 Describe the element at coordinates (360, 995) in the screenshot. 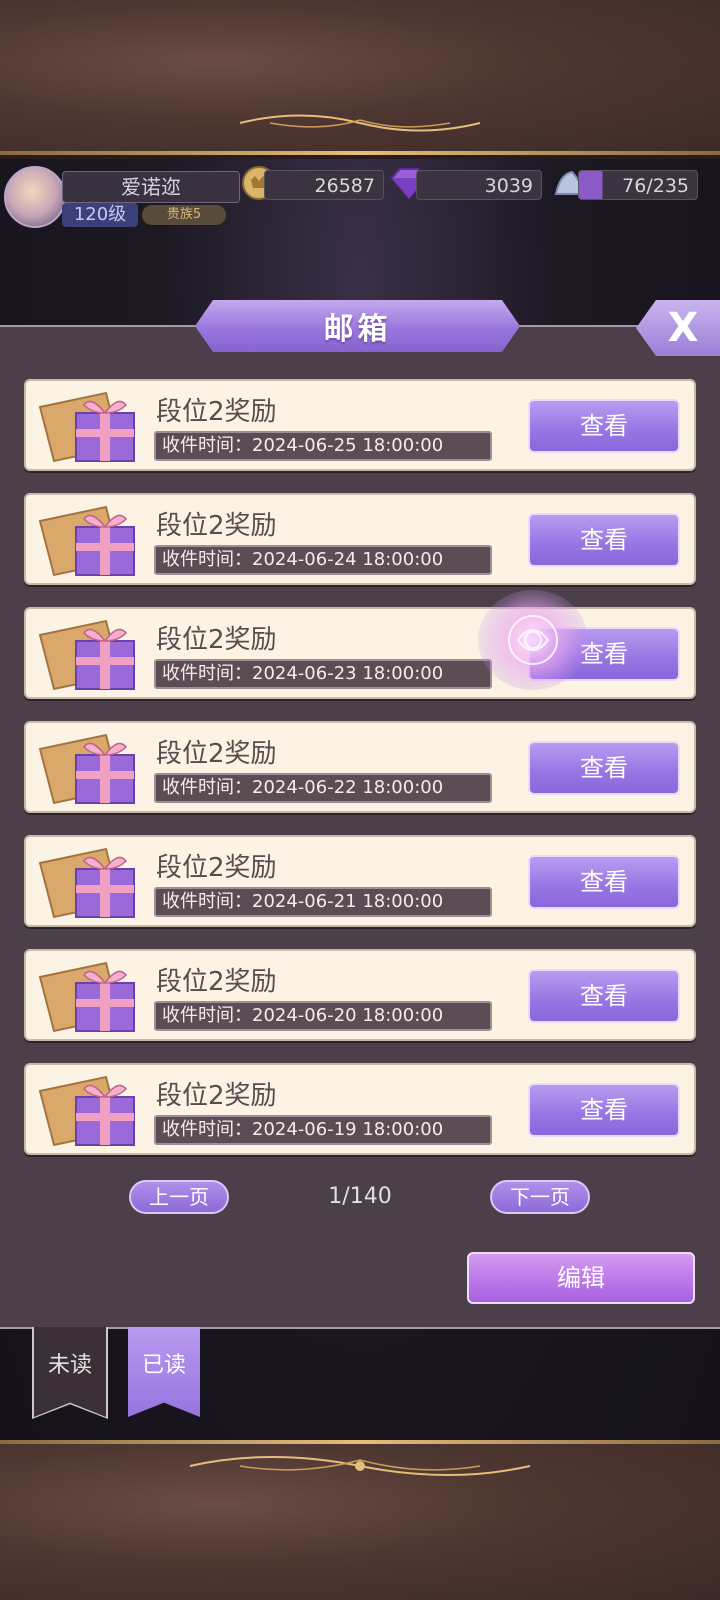

I see `mail-item: 段位2奖励 收件时间：2024-06-20 18:00:00 查看` at that location.